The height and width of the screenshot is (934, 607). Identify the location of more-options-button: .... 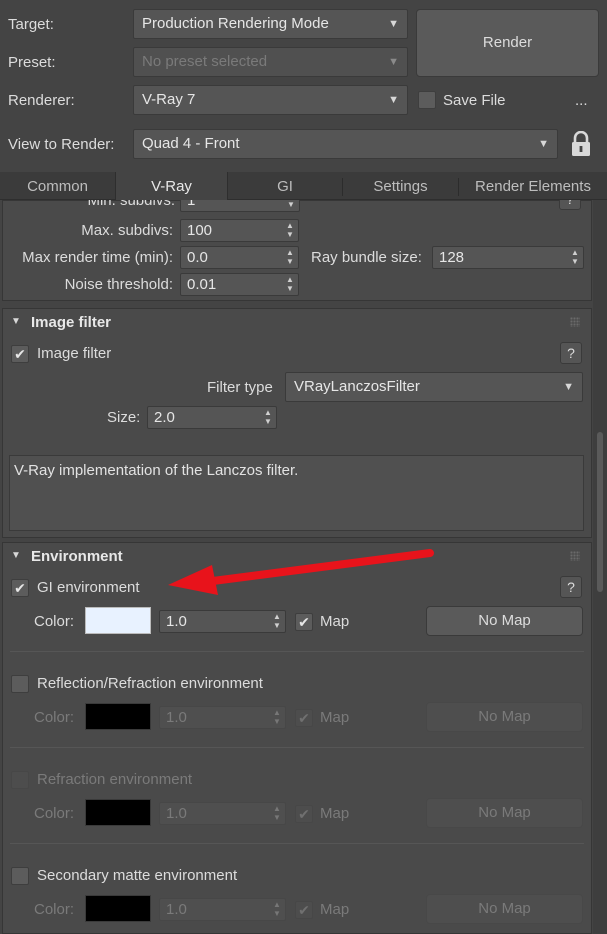
(581, 101).